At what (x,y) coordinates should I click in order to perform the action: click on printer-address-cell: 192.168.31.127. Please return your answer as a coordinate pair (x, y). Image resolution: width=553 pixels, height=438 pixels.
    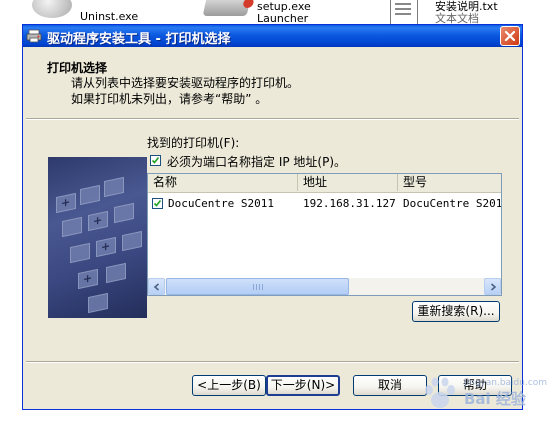
    Looking at the image, I should click on (349, 203).